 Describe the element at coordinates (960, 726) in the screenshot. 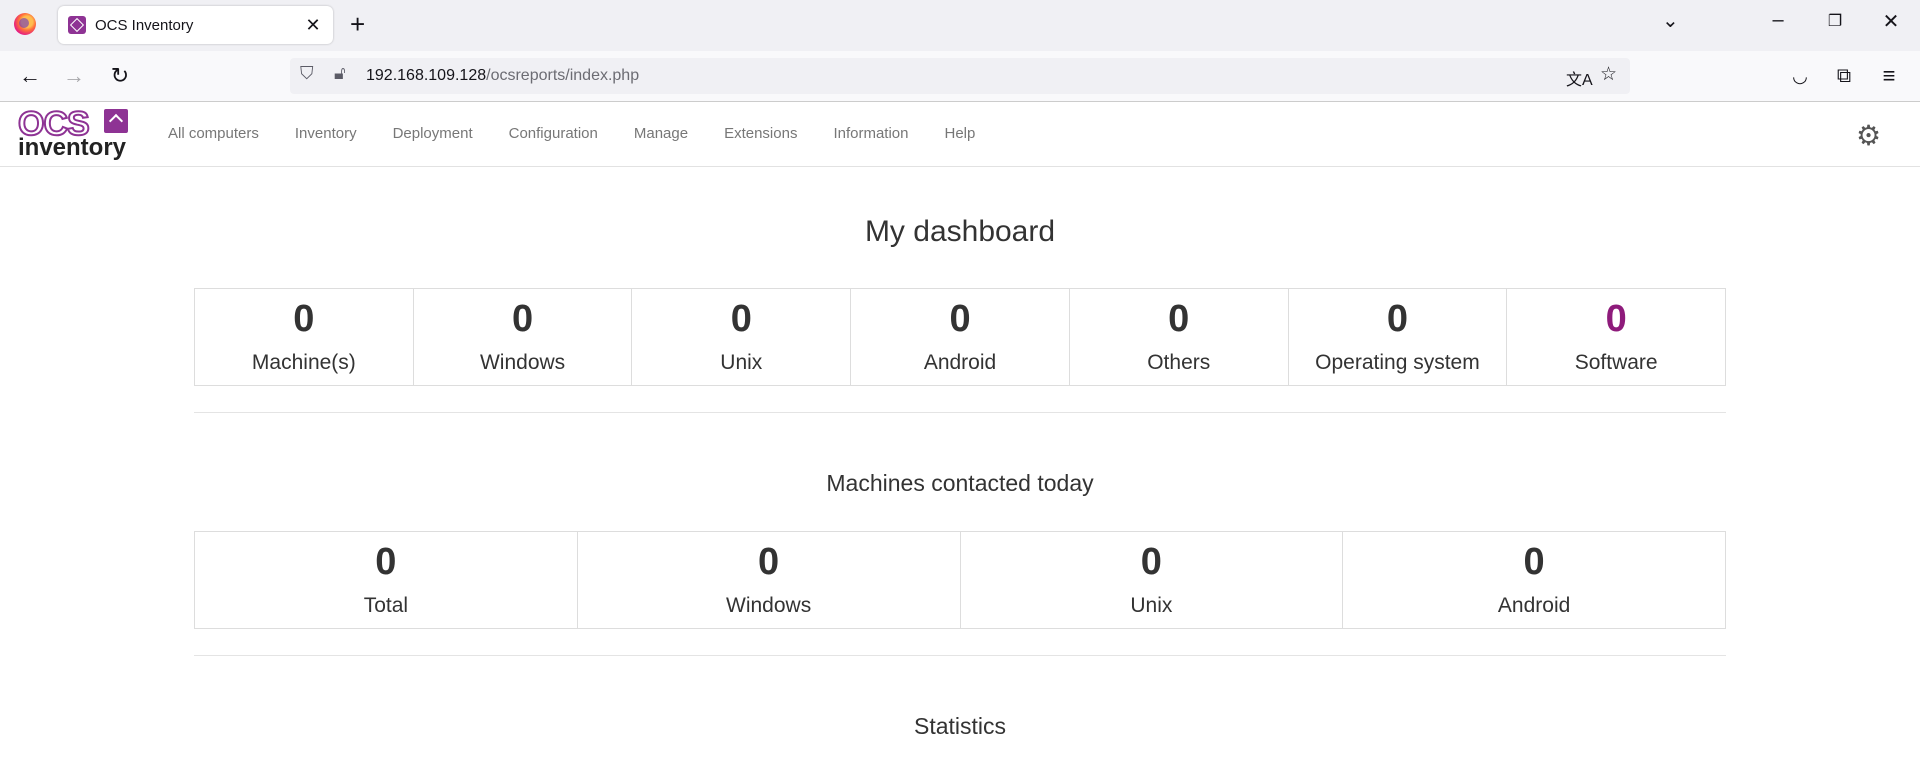

I see `statistics-section-title: Statistics` at that location.